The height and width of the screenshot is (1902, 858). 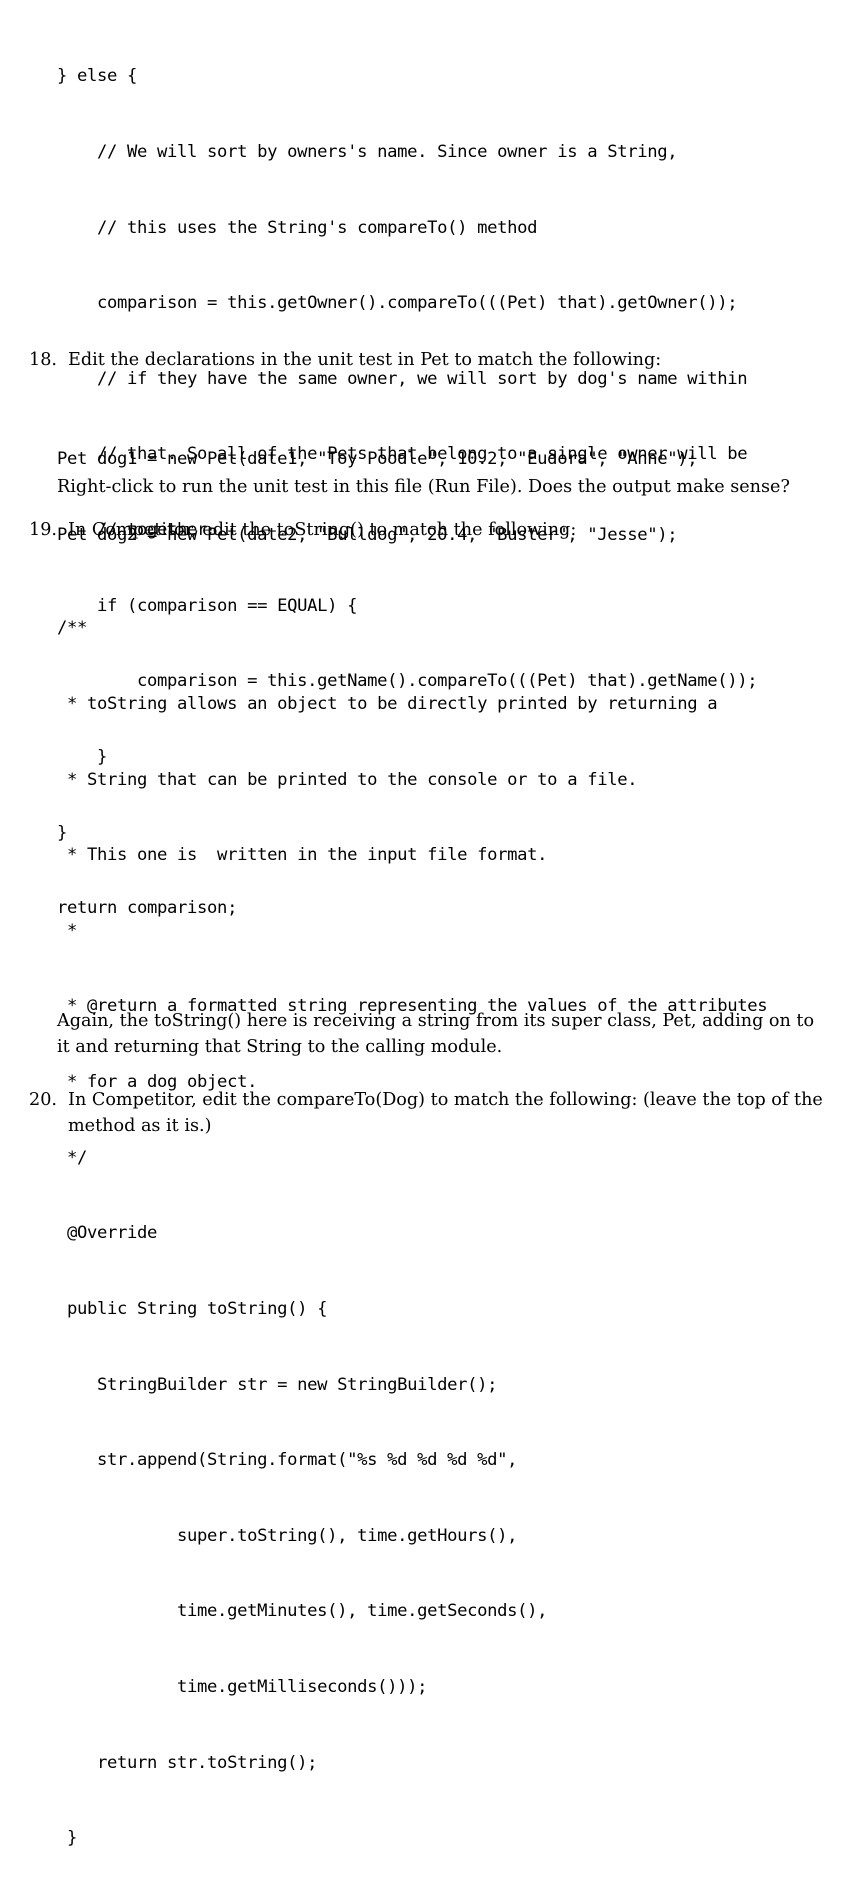 I want to click on code-line: return str.toString();, so click(x=187, y=1762).